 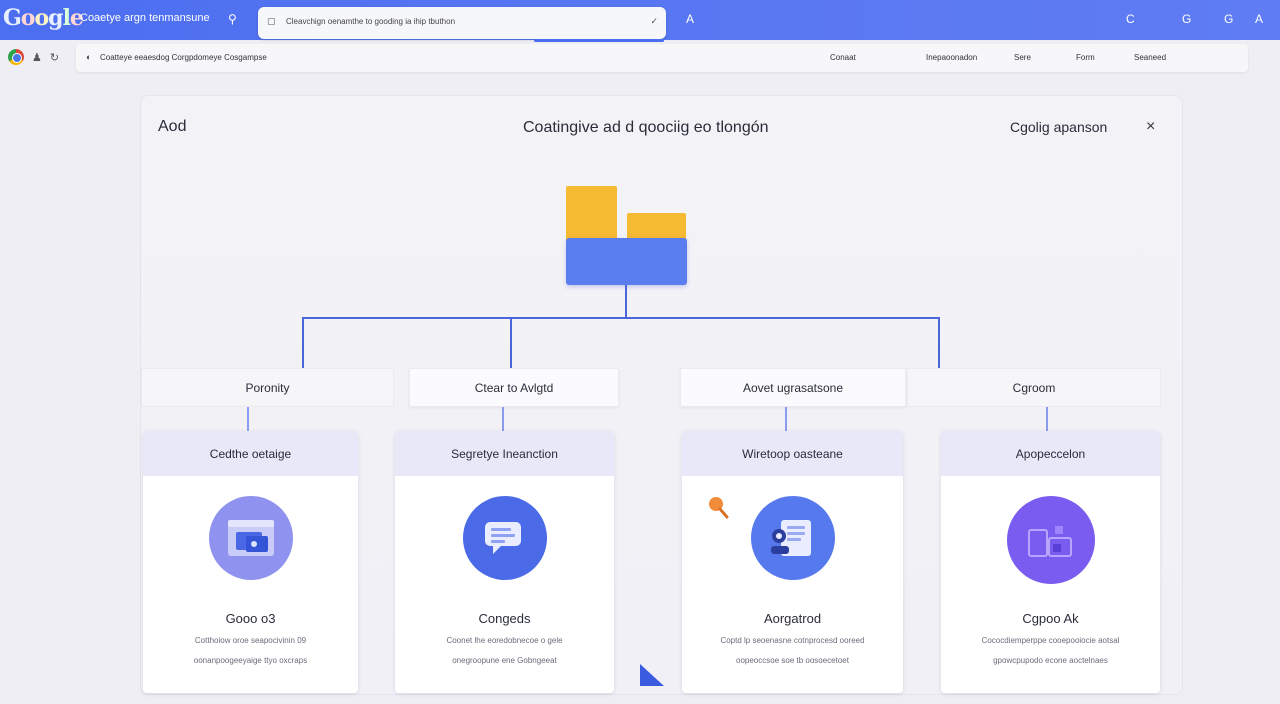 I want to click on card-name: Congeds, so click(x=504, y=618).